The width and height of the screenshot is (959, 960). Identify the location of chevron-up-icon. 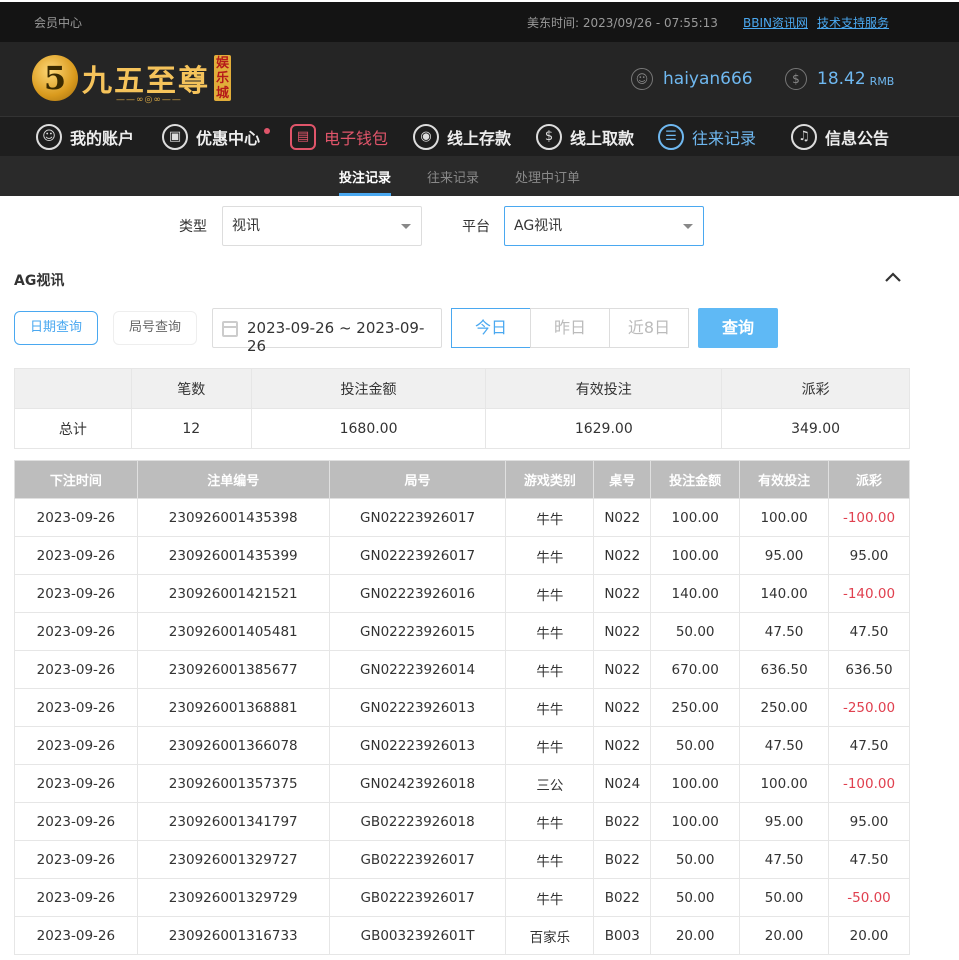
(893, 277).